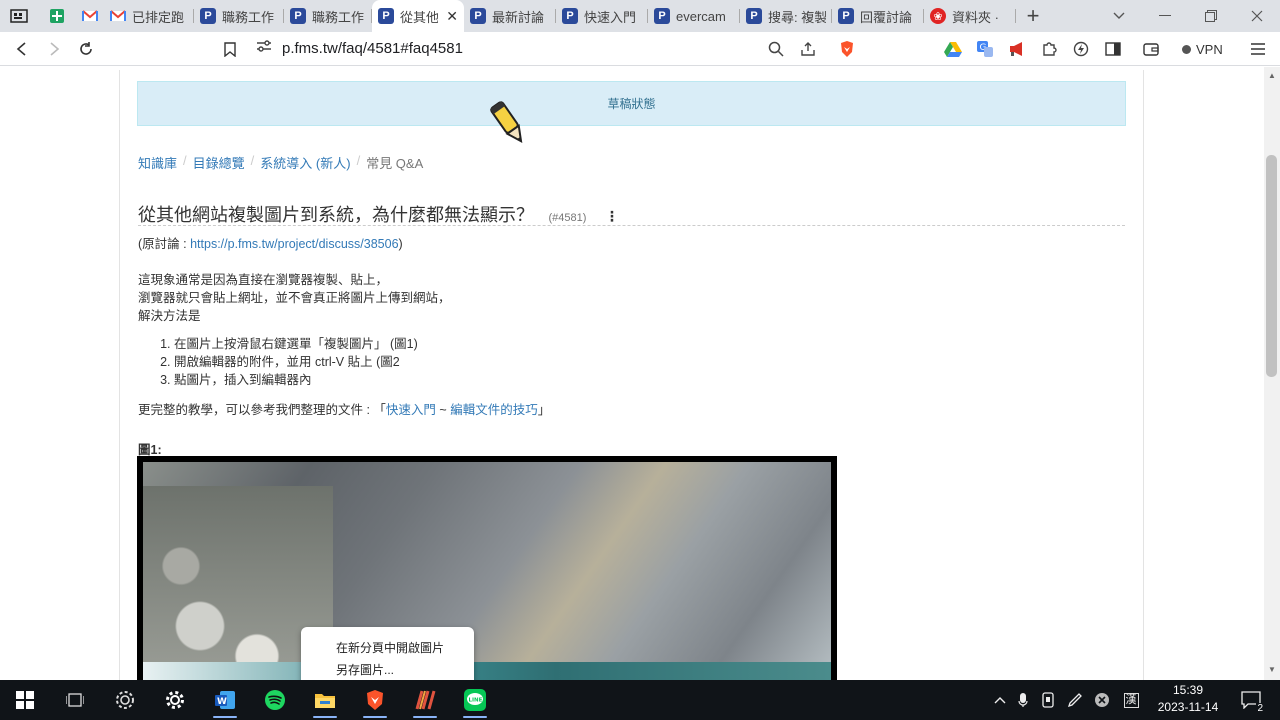 This screenshot has width=1280, height=720. Describe the element at coordinates (275, 700) in the screenshot. I see `spotify-icon` at that location.